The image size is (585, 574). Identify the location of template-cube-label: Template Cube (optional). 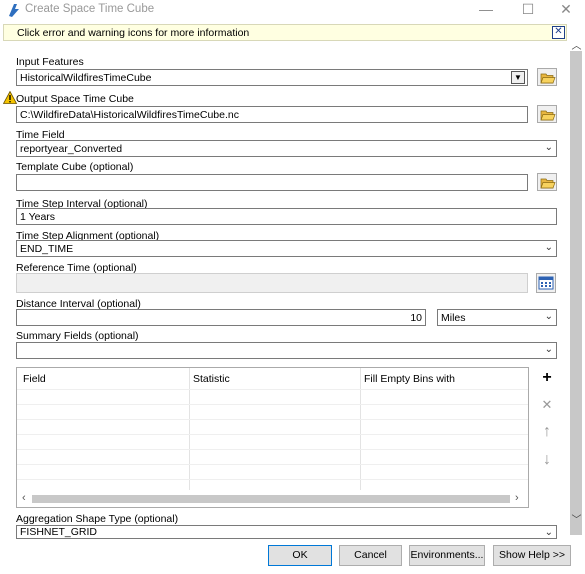
(75, 167).